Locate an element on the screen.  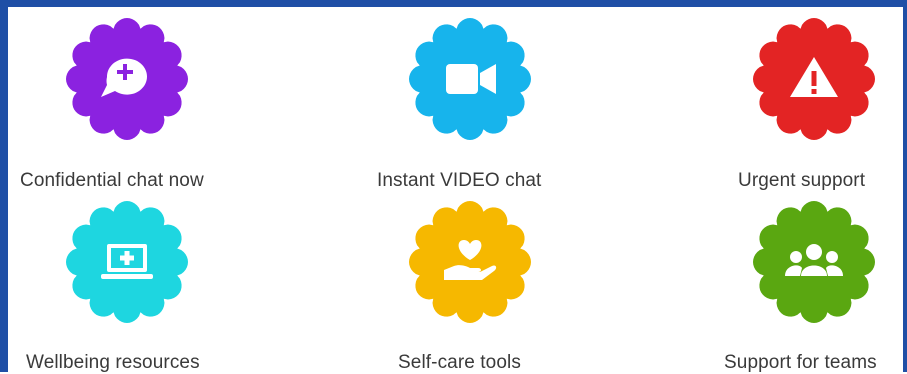
tile-label: Self-care tools is located at coordinates (459, 362).